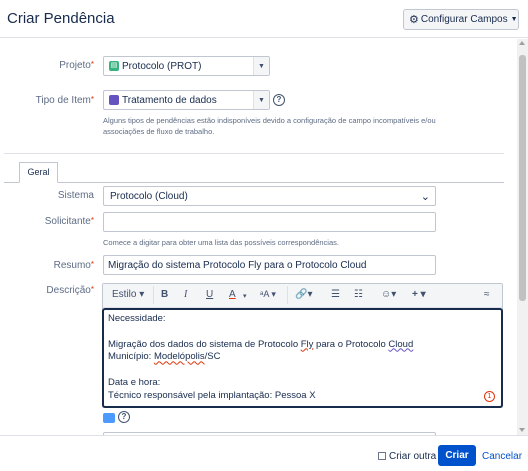  Describe the element at coordinates (358, 294) in the screenshot. I see `numbered-list-icon: ☷` at that location.